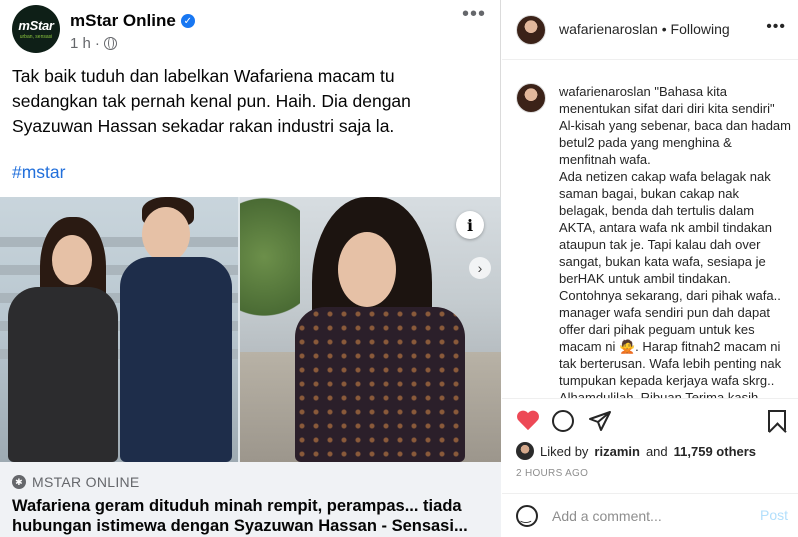  I want to click on post-timestamp: 2 HOURS AGO, so click(552, 473).